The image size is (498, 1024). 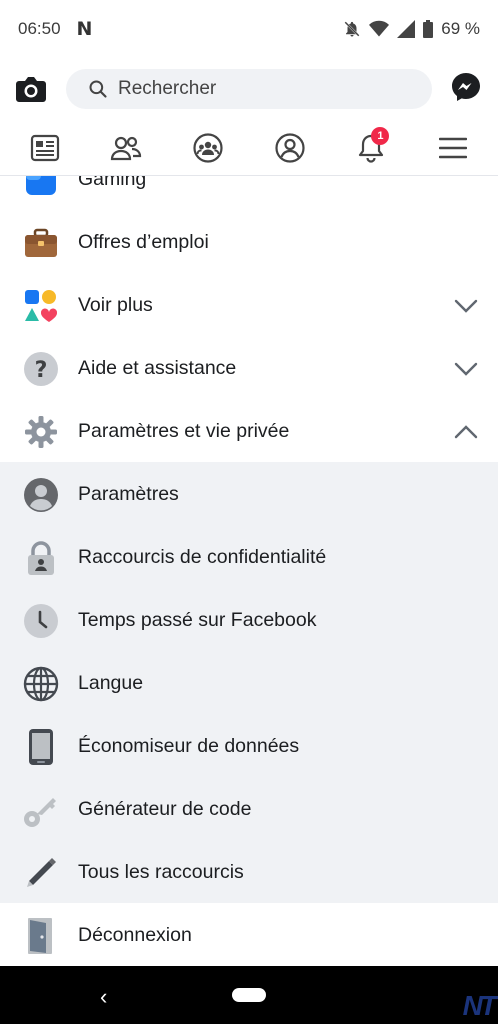 I want to click on messenger-icon, so click(x=466, y=86).